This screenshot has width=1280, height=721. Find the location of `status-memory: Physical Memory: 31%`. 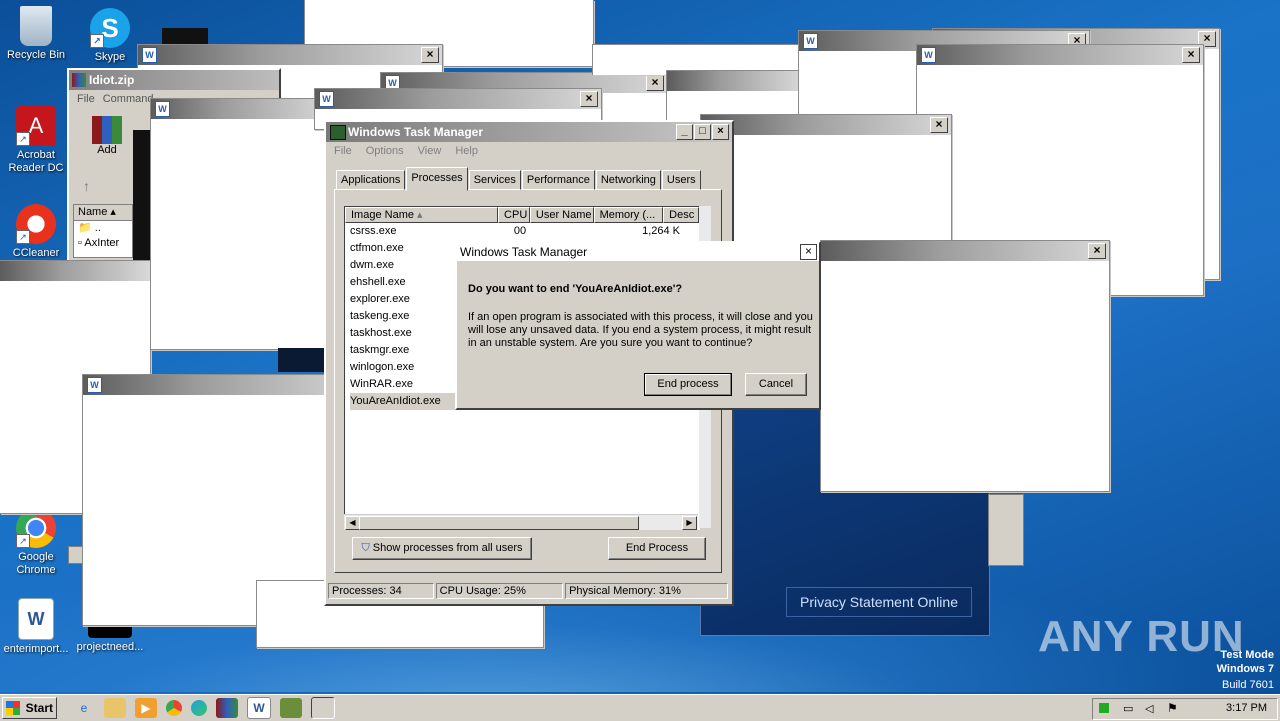

status-memory: Physical Memory: 31% is located at coordinates (646, 591).